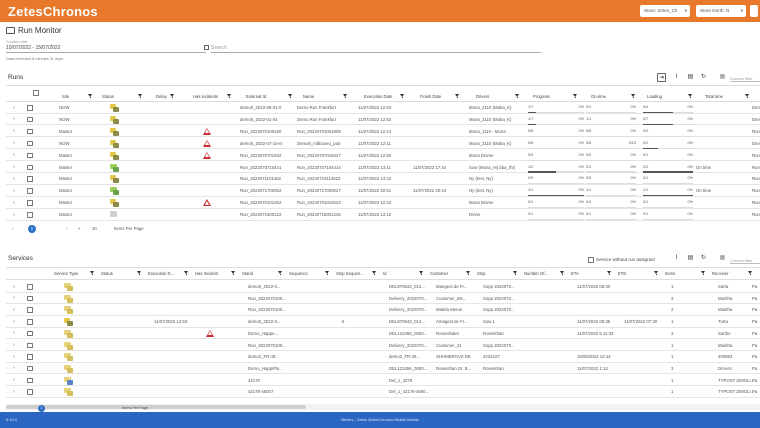 Image resolution: width=760 pixels, height=428 pixels. I want to click on runs-column-header: Finish Date, so click(430, 96).